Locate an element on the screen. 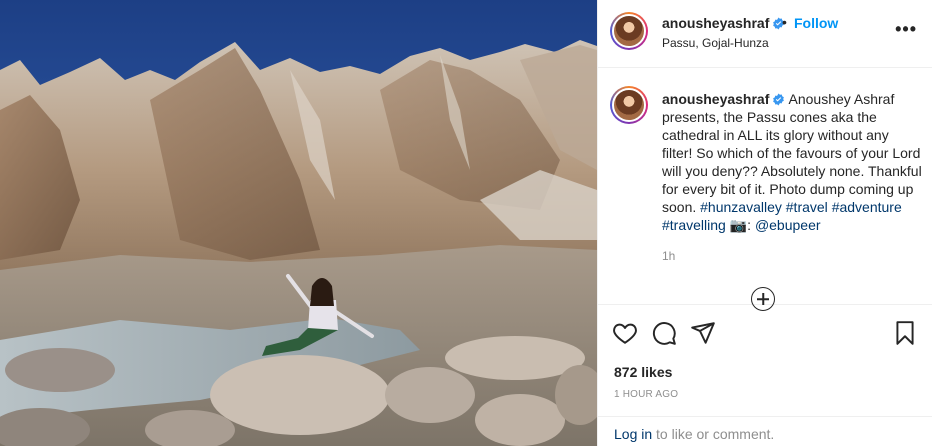 This screenshot has width=932, height=446. hashtag-link: #travelling is located at coordinates (694, 225).